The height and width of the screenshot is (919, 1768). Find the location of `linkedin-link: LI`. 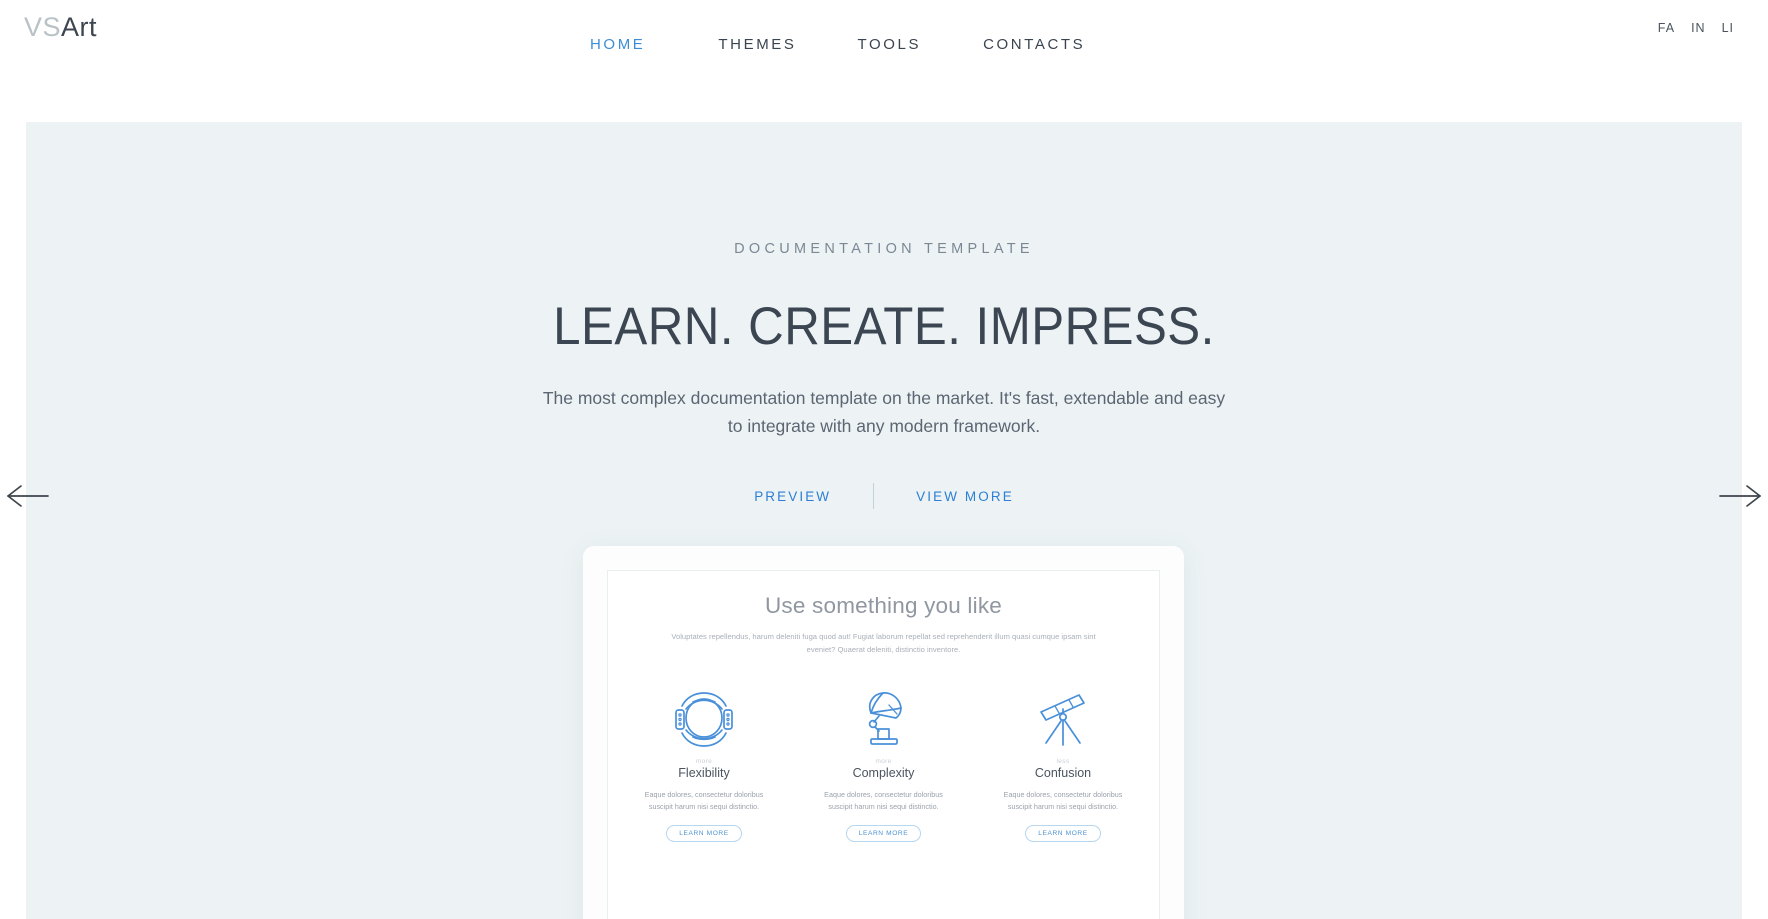

linkedin-link: LI is located at coordinates (1728, 28).